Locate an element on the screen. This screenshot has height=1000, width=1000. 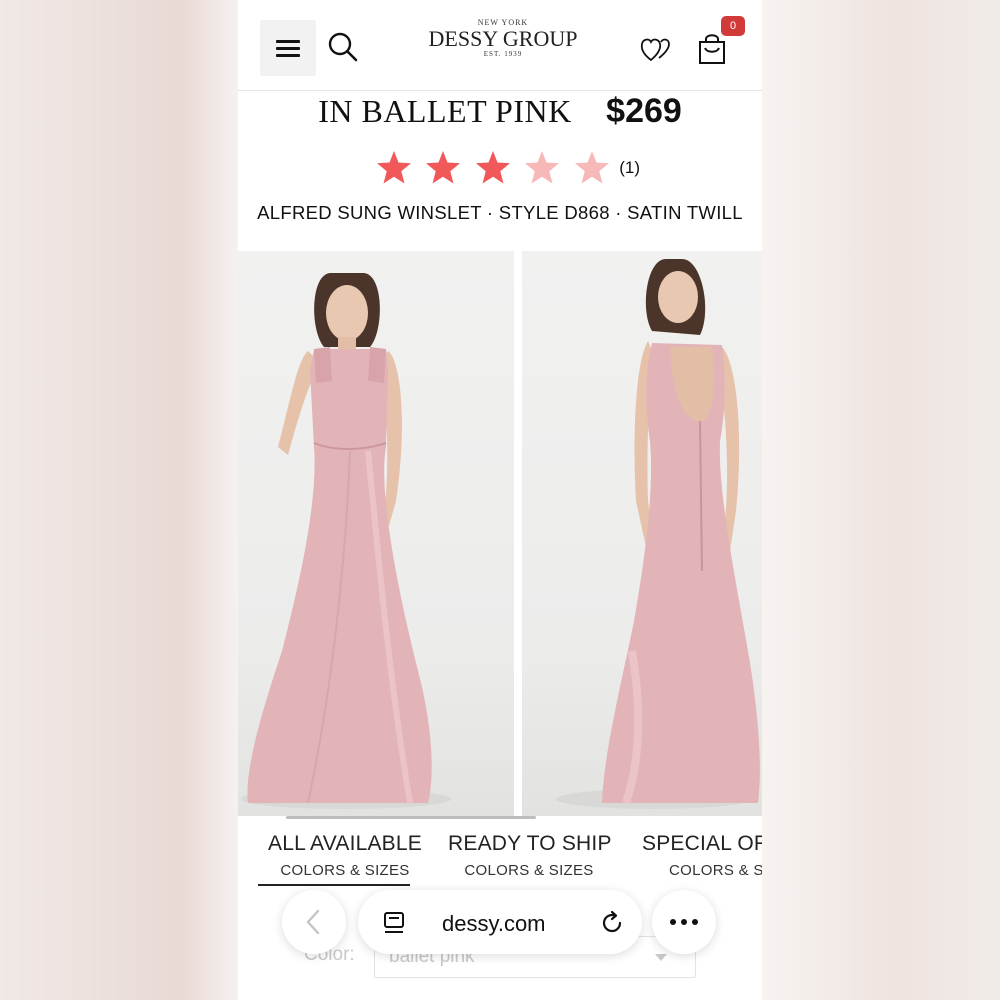
tab-title: READY TO SHIP is located at coordinates (530, 843).